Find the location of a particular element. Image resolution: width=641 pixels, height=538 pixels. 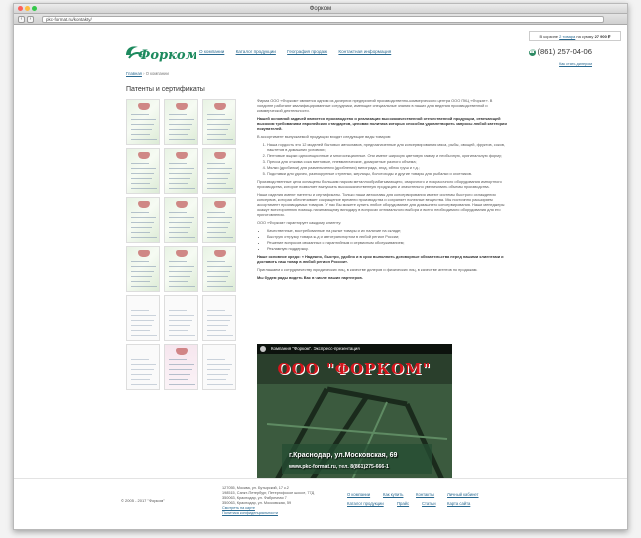

cart-summary: В корзине 2 товара на сумму 27 900 ₽ is located at coordinates (575, 36).